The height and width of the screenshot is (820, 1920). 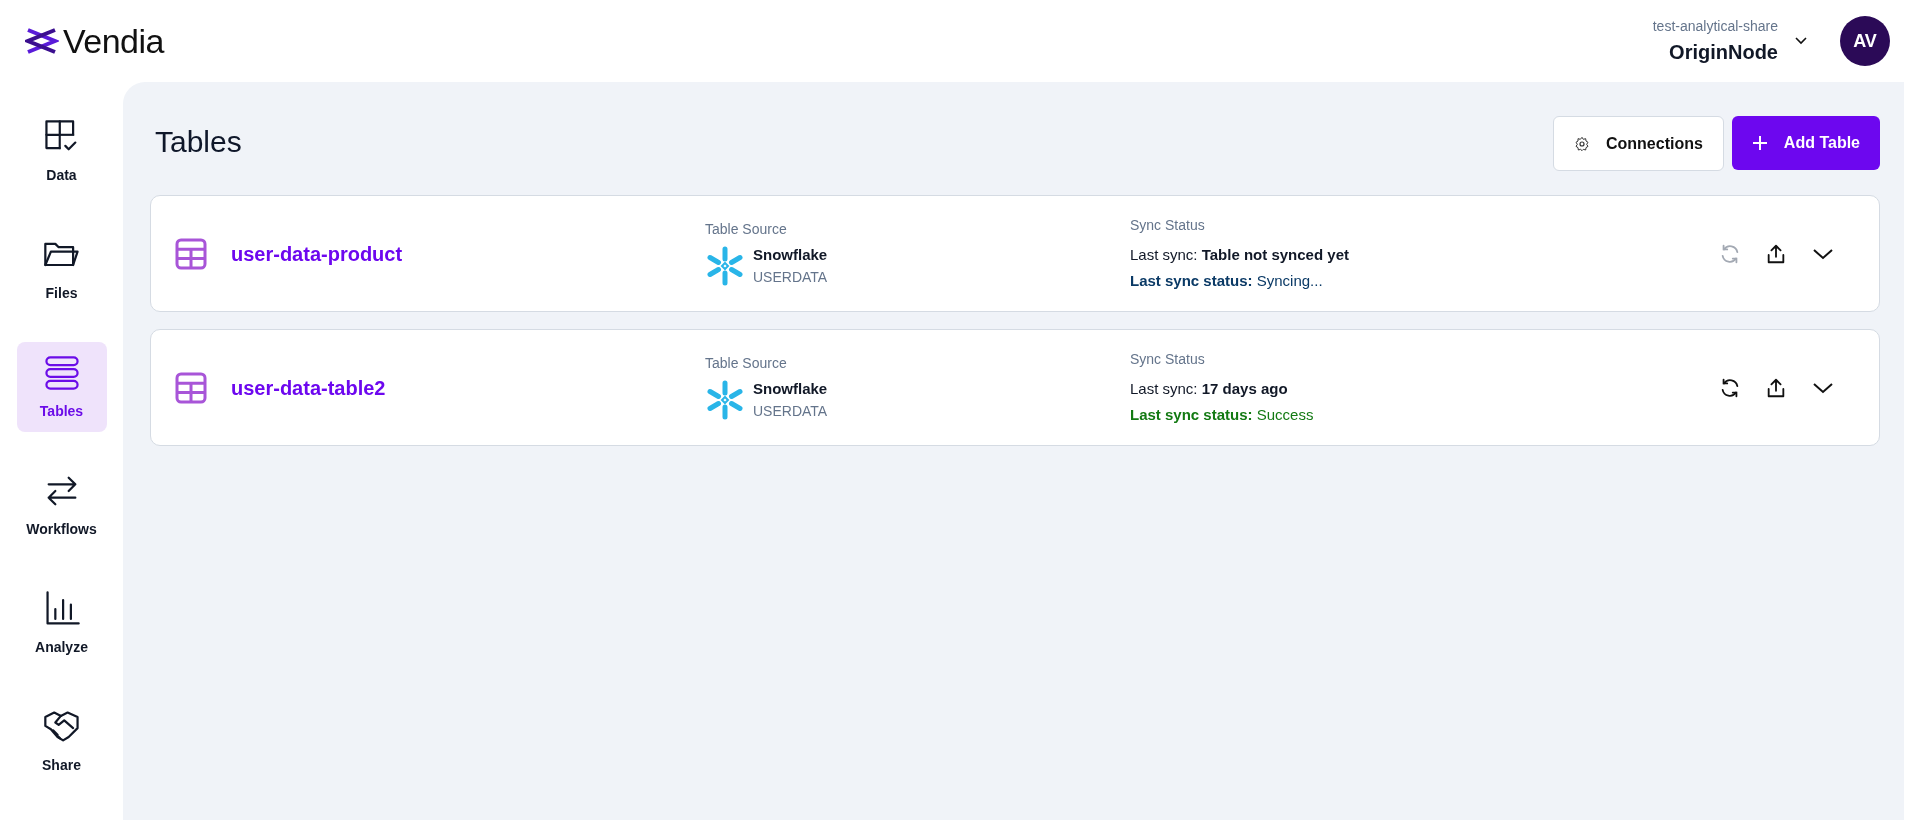 I want to click on table-name-link: user-data-table2, so click(x=308, y=387).